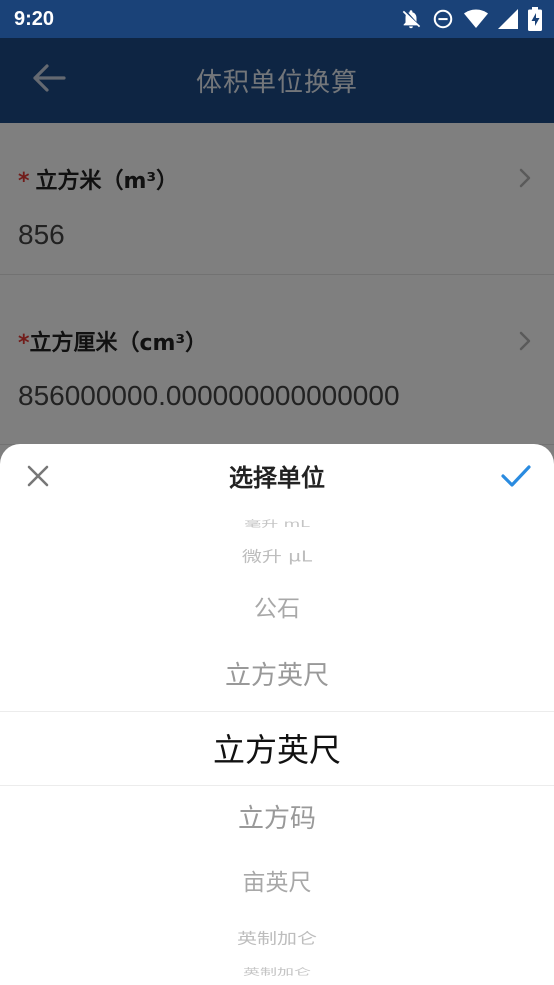 The image size is (554, 985). What do you see at coordinates (34, 18) in the screenshot?
I see `status-time: 9:20` at bounding box center [34, 18].